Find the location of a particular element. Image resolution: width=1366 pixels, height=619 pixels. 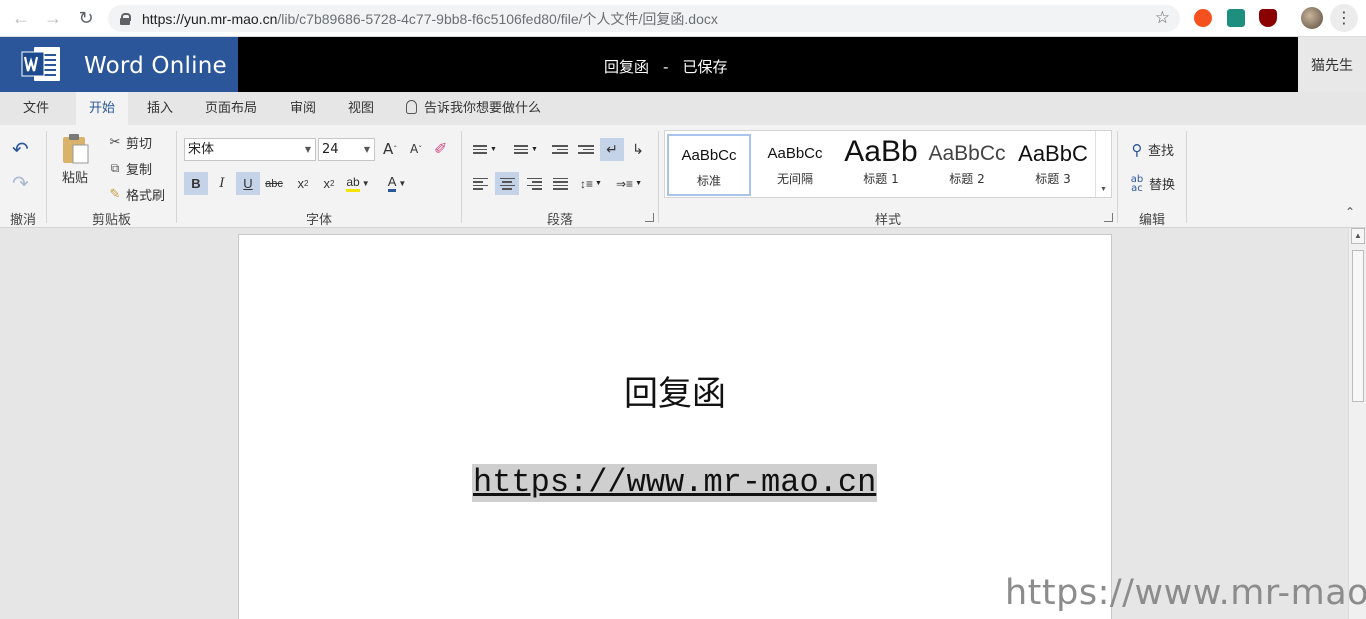

grow-font-button: Aˆ is located at coordinates (390, 149).